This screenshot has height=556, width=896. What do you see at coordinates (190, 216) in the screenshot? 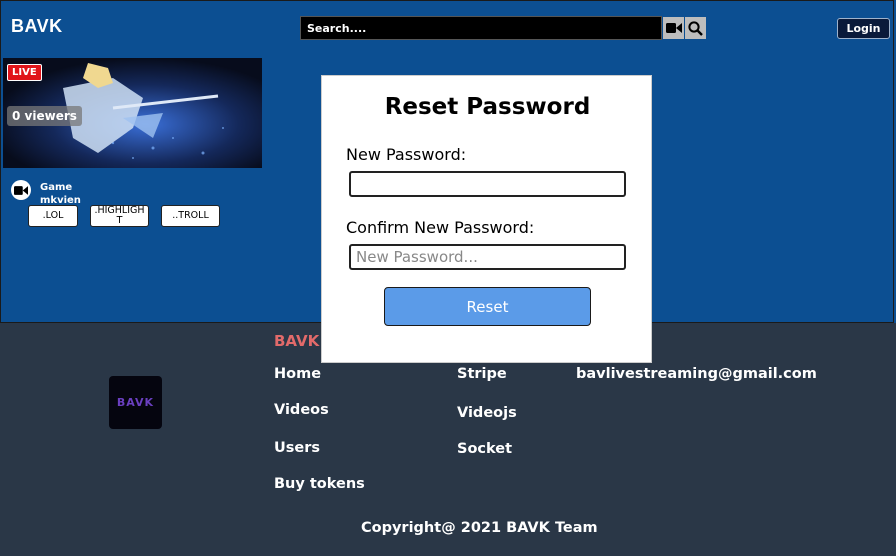
I see `tag-troll: ..TROLL` at bounding box center [190, 216].